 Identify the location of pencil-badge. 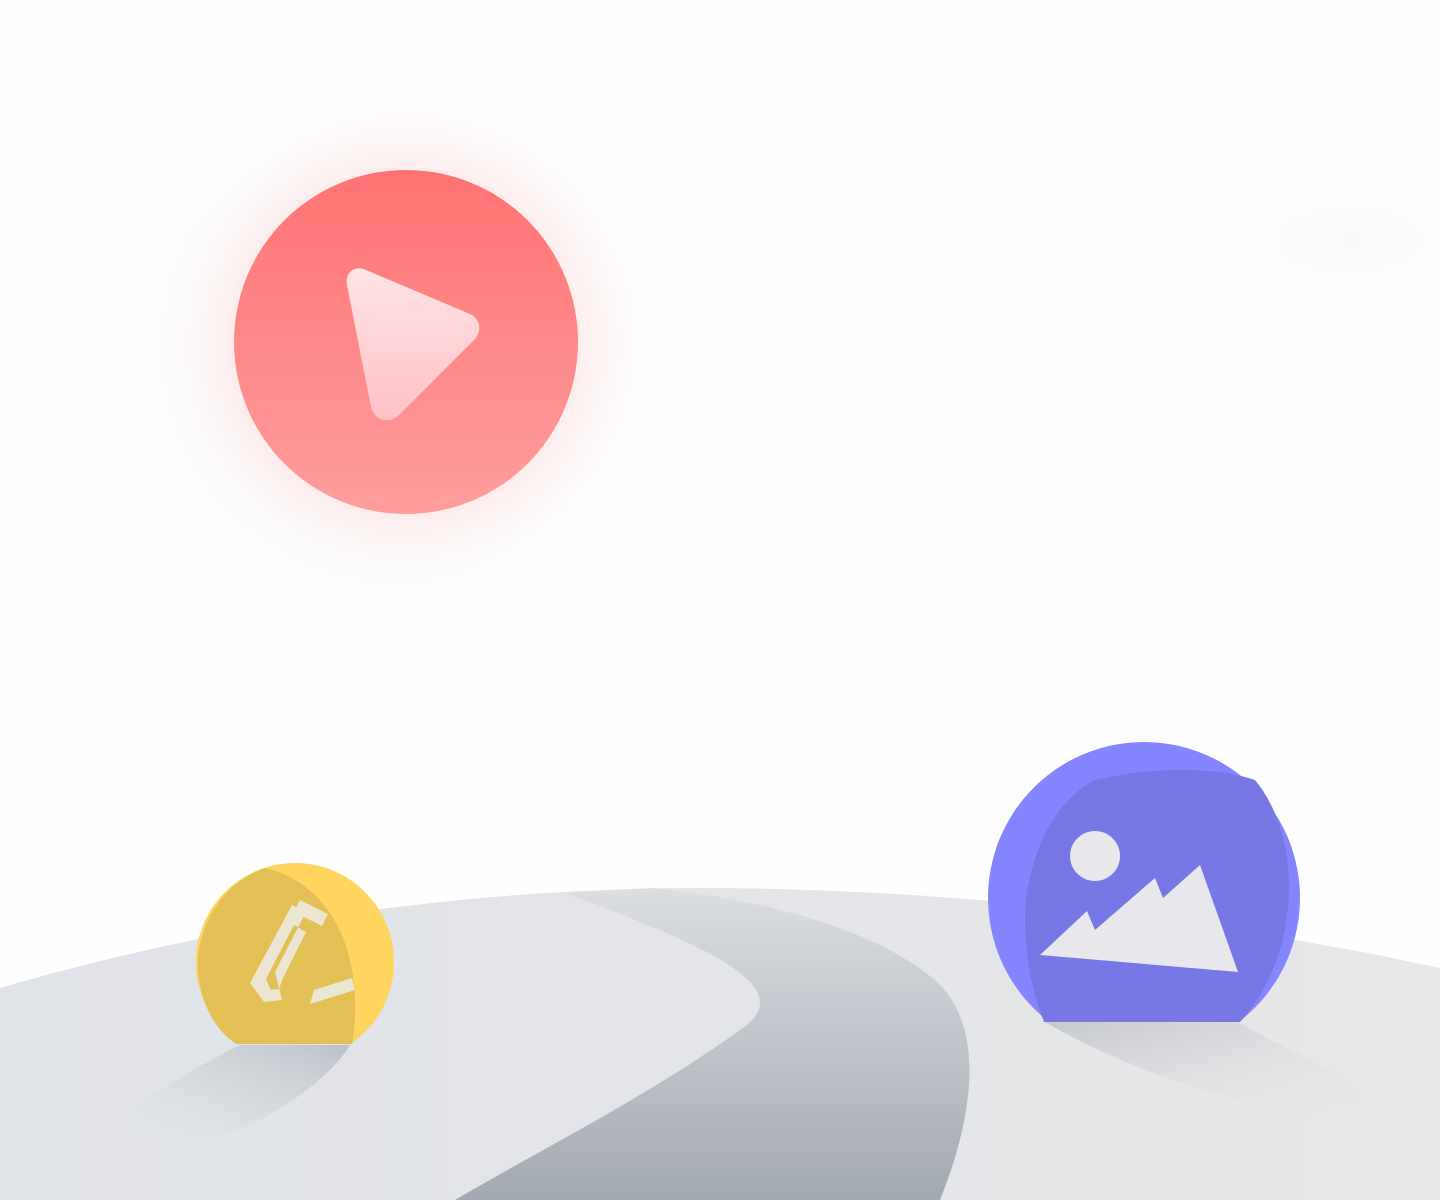
(295, 953).